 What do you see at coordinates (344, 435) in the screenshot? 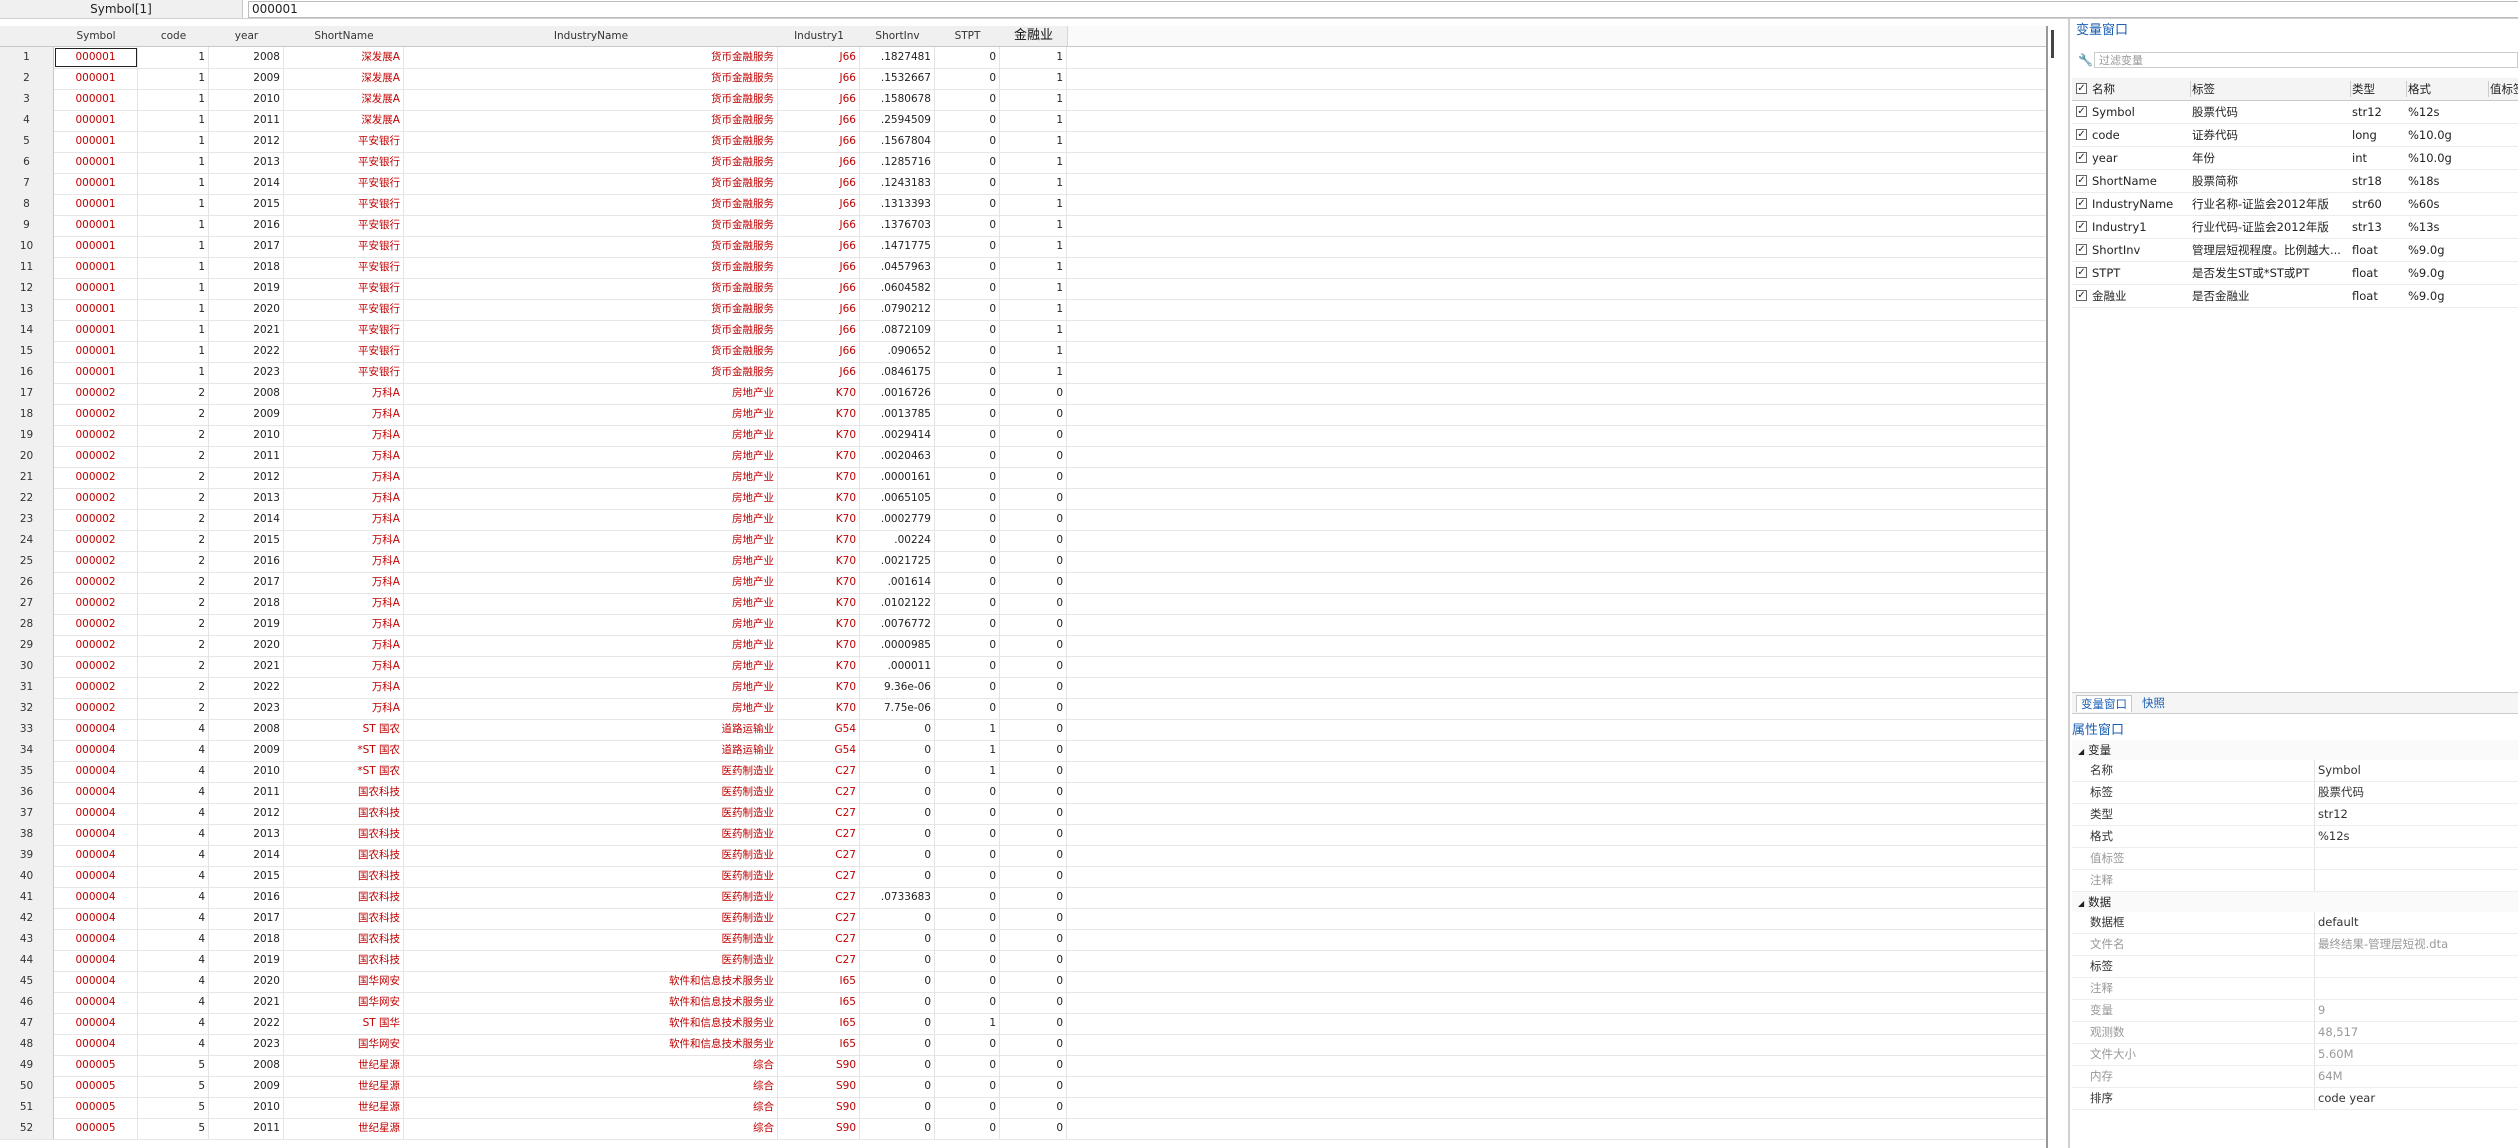
I see `cell-shortname: 万科A` at bounding box center [344, 435].